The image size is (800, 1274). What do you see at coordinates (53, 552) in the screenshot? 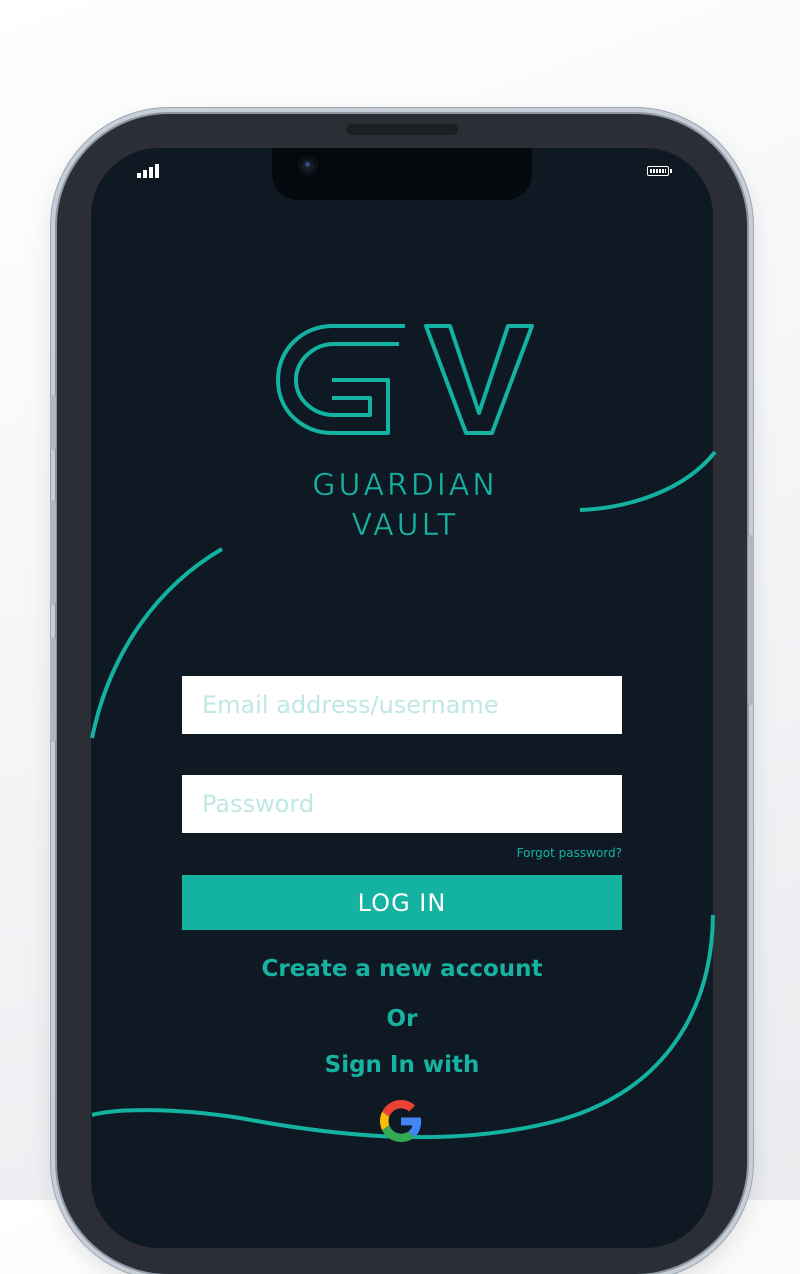
I see `side-button-volume-up` at bounding box center [53, 552].